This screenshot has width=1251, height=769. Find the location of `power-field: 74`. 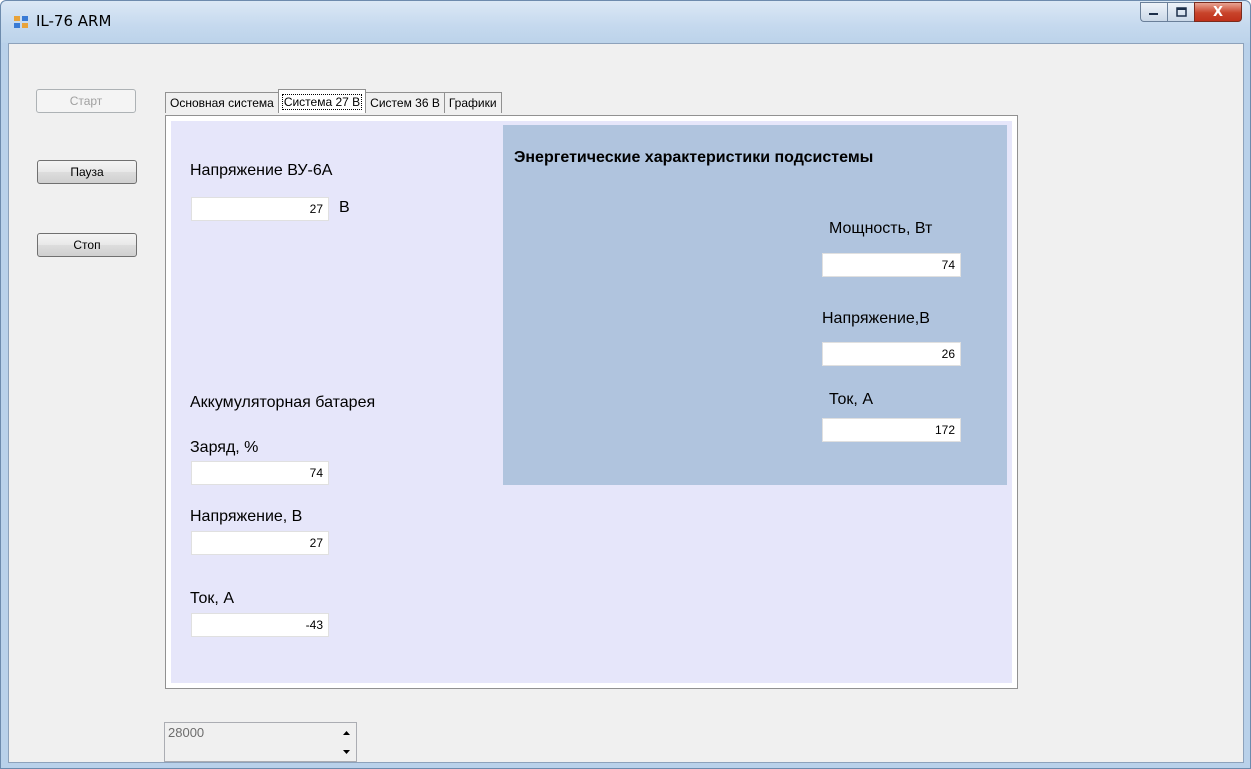

power-field: 74 is located at coordinates (891, 265).